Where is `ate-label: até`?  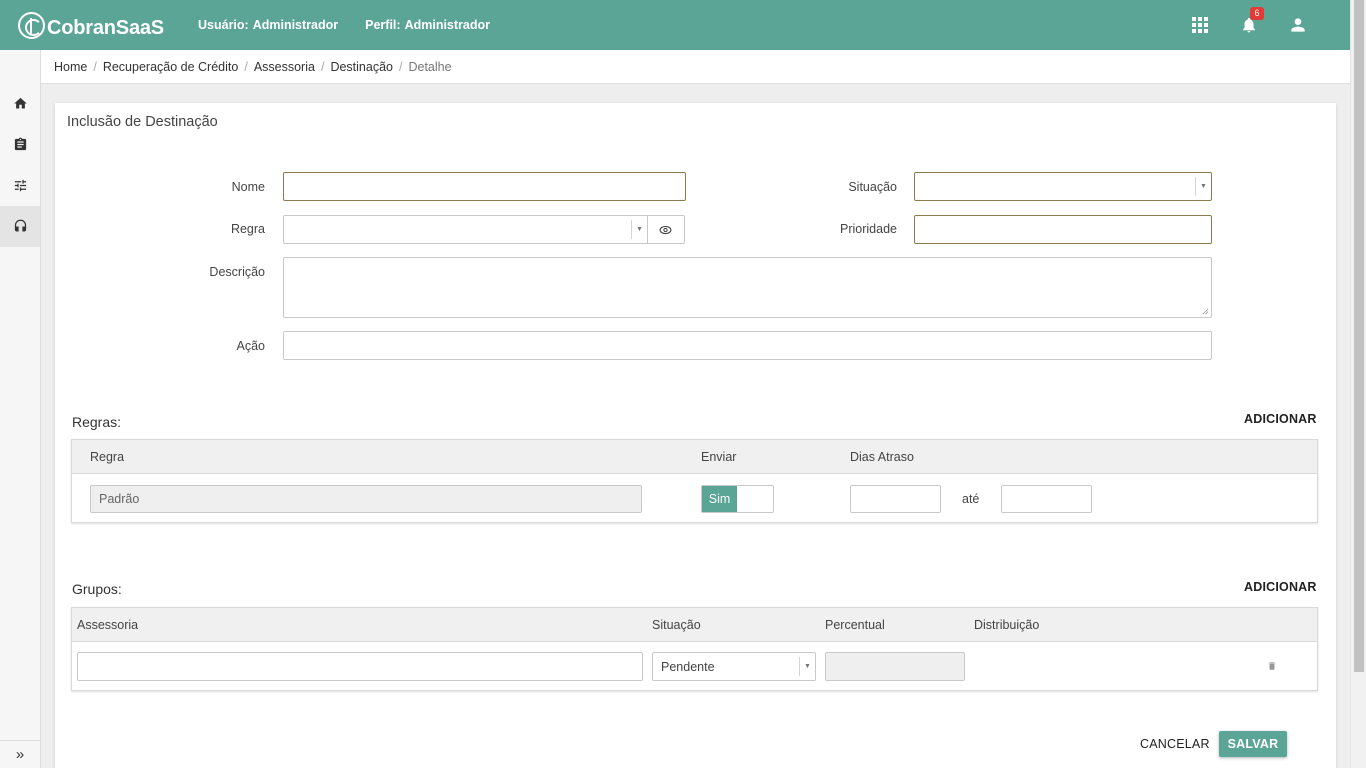
ate-label: até is located at coordinates (971, 499).